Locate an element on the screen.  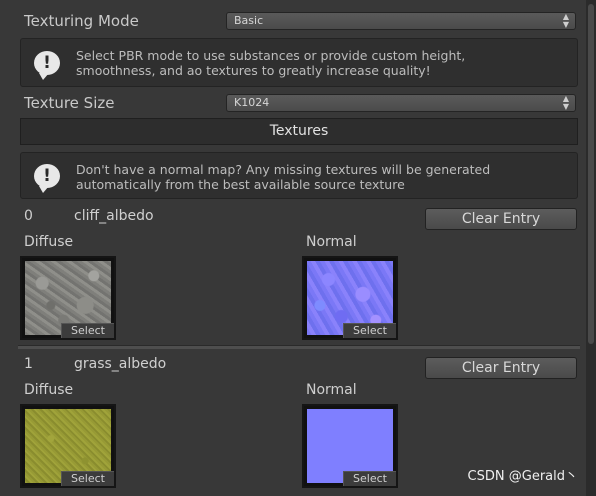
entry-index: 0 is located at coordinates (28, 216).